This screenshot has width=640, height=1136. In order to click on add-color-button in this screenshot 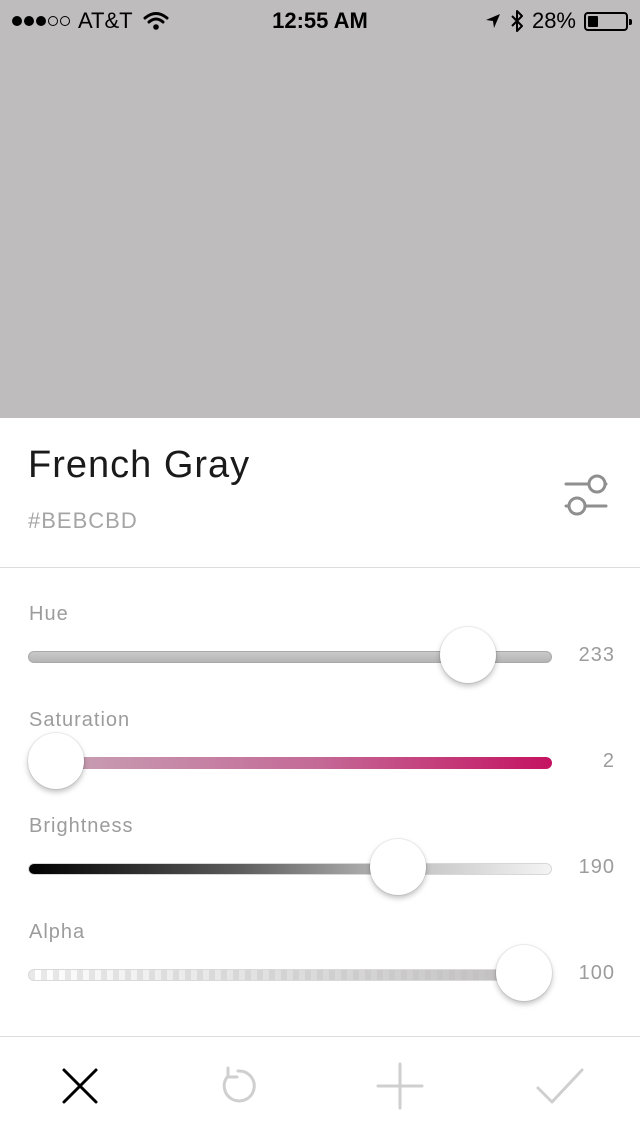, I will do `click(400, 1086)`.